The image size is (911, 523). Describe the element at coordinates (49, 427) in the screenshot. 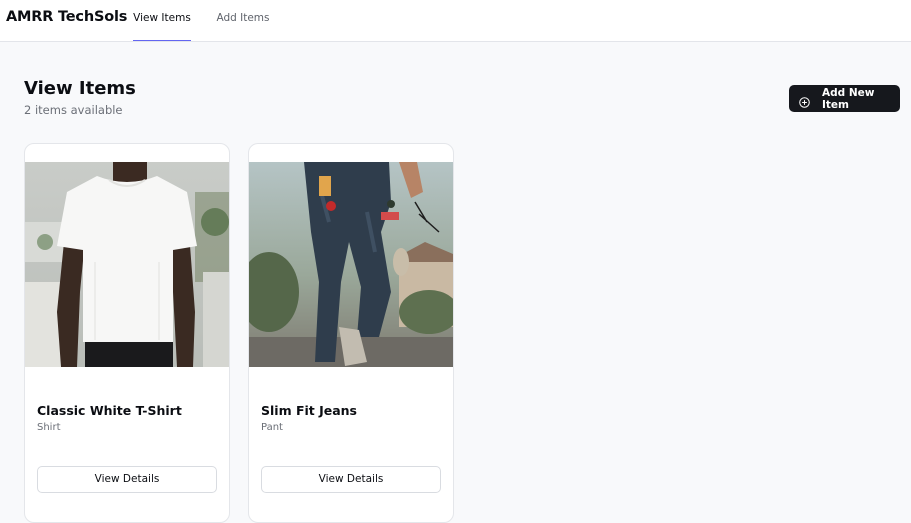

I see `item-category: Shirt` at that location.